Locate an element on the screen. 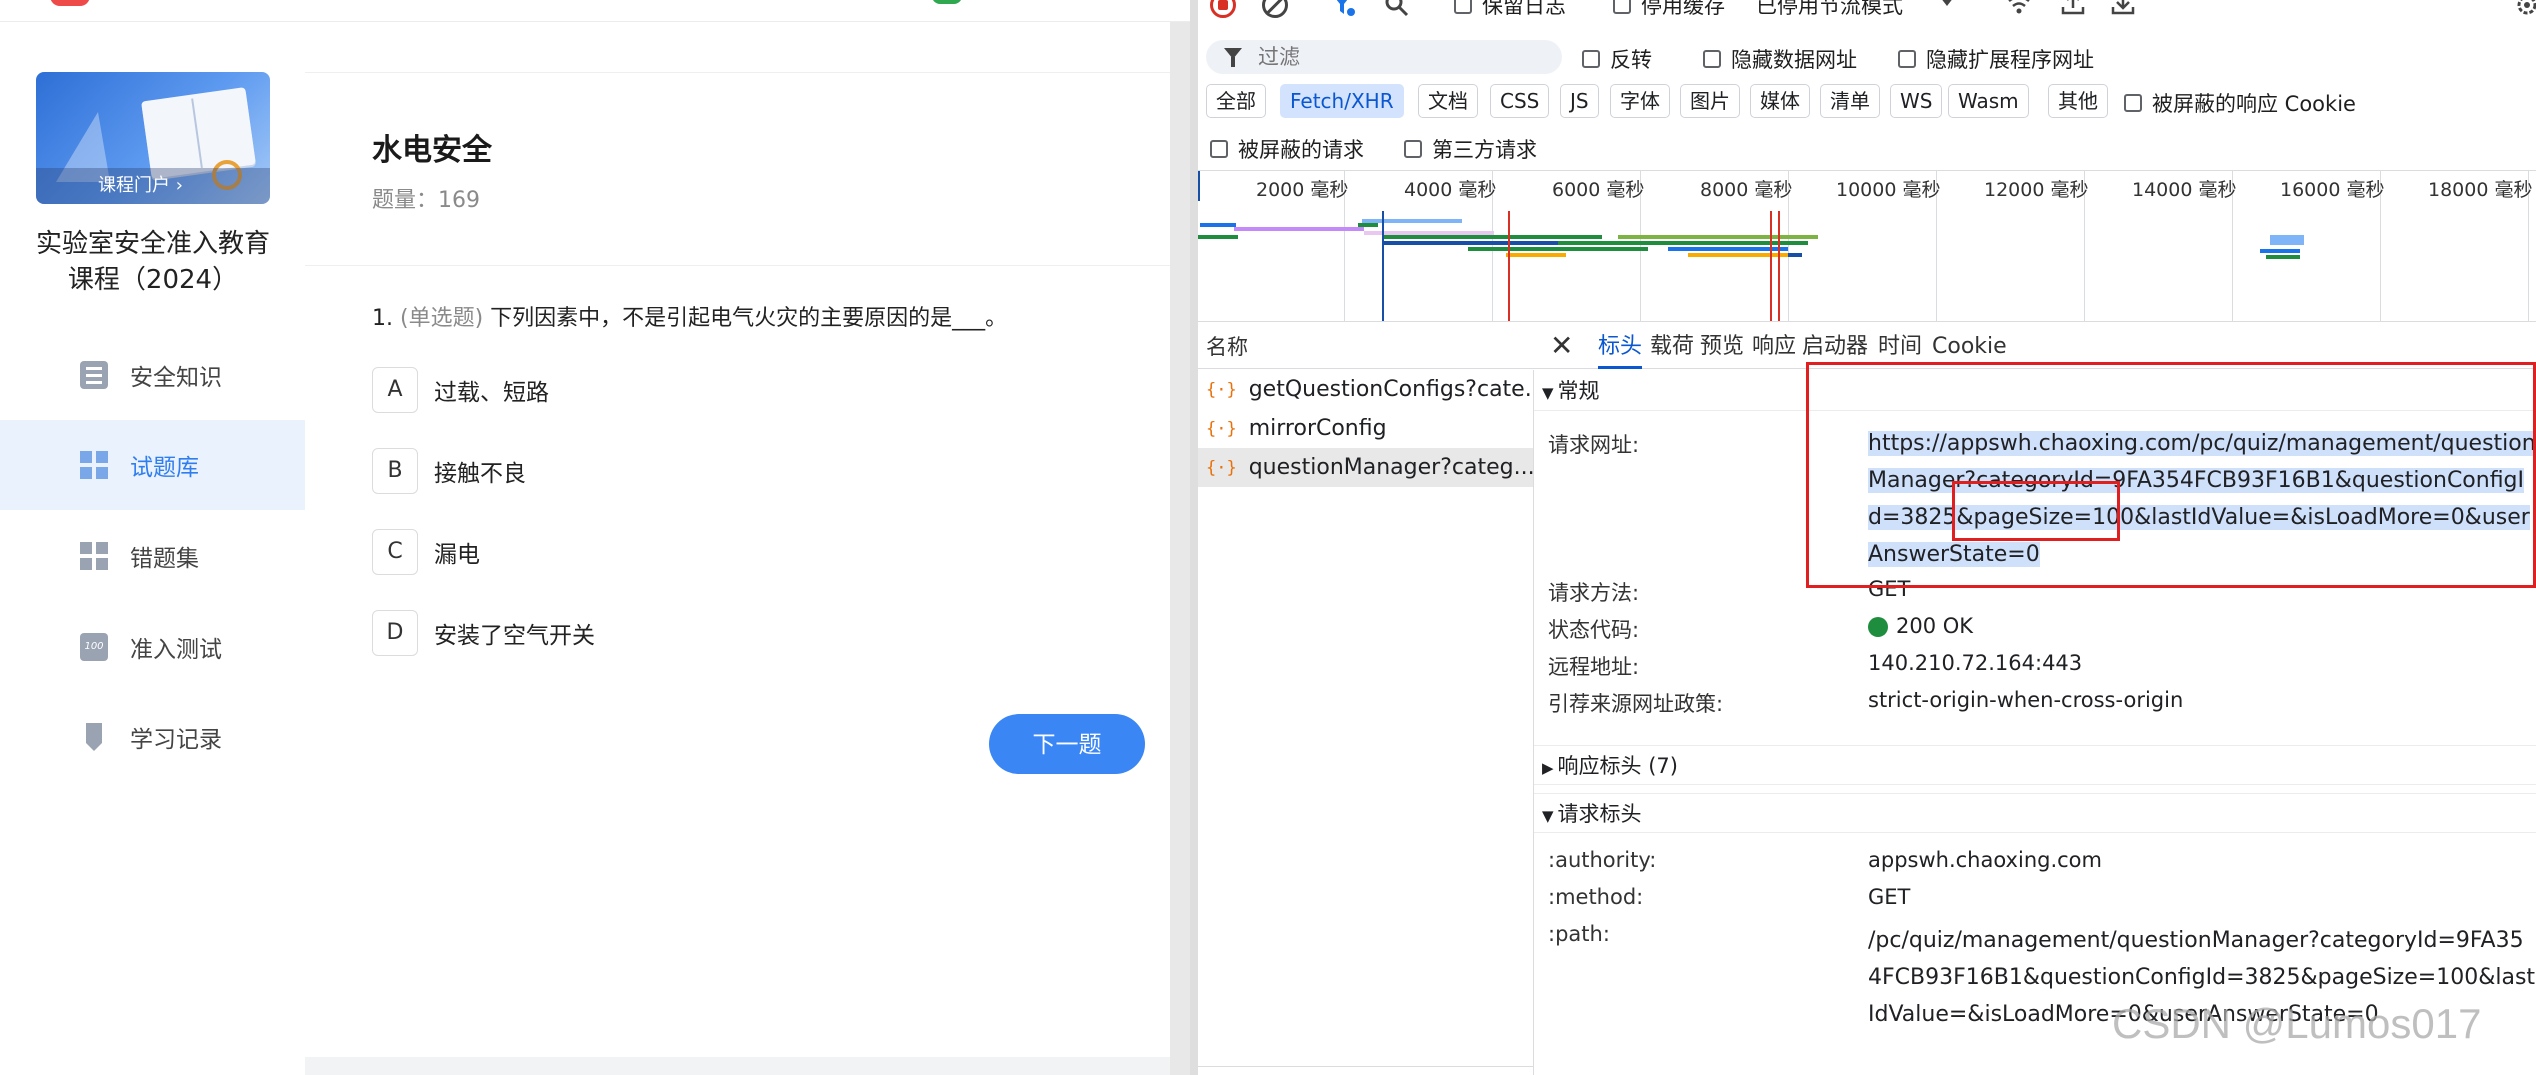 The height and width of the screenshot is (1075, 2536). timeline-tick-label: 14000 毫秒 is located at coordinates (2184, 190).